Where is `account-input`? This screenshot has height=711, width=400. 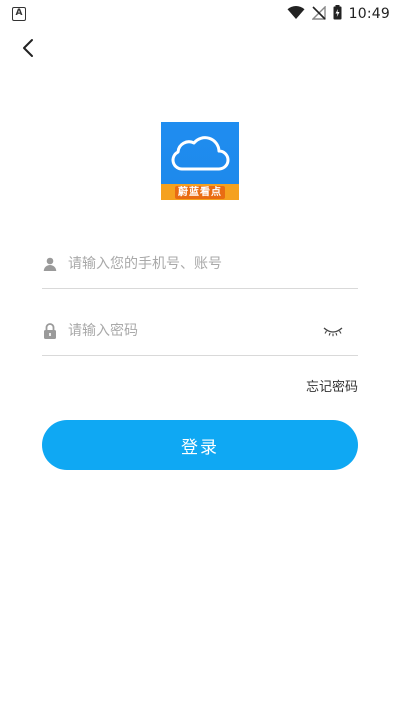 account-input is located at coordinates (213, 263).